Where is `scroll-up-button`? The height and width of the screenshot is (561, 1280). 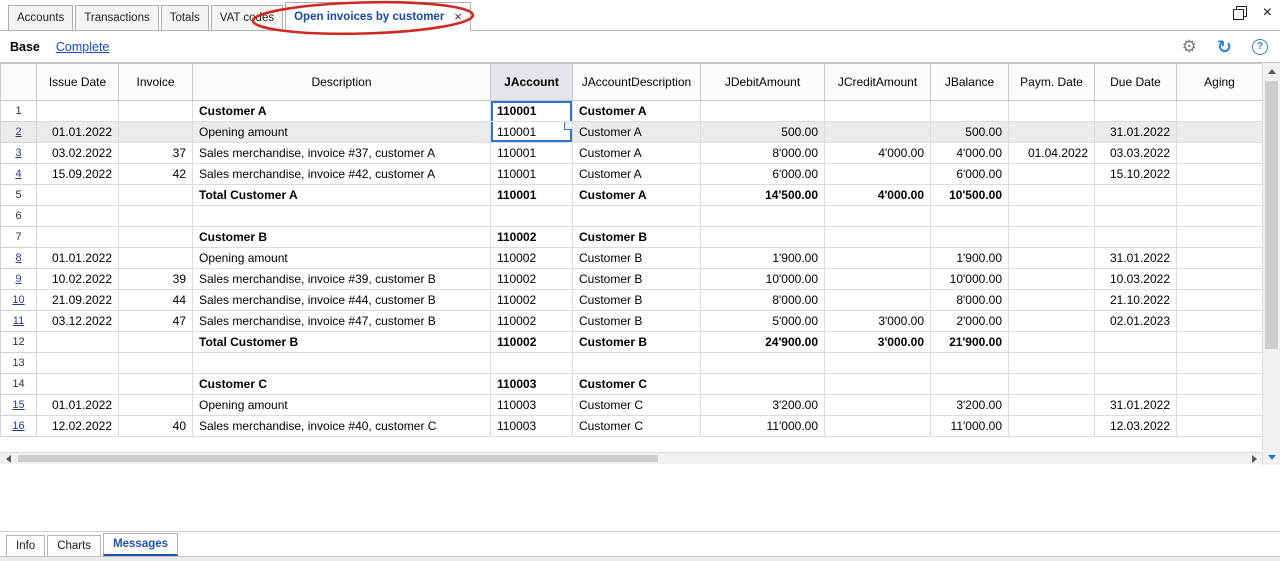
scroll-up-button is located at coordinates (1271, 71).